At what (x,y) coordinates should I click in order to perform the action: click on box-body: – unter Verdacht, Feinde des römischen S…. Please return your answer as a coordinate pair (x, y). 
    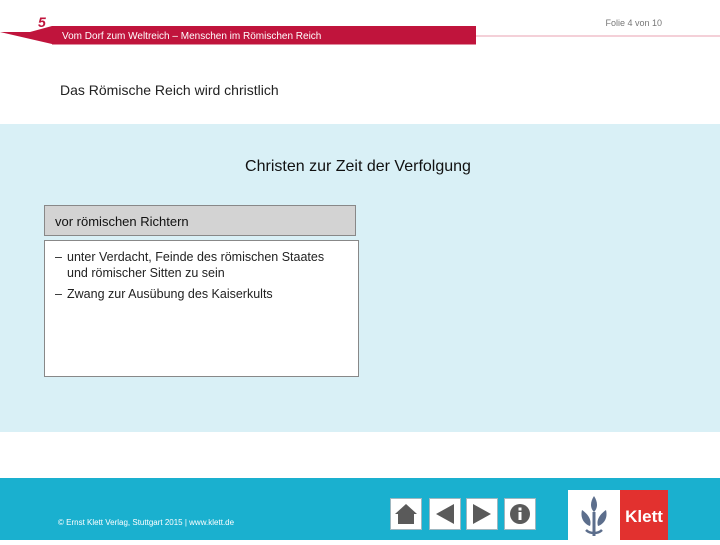
    Looking at the image, I should click on (201, 308).